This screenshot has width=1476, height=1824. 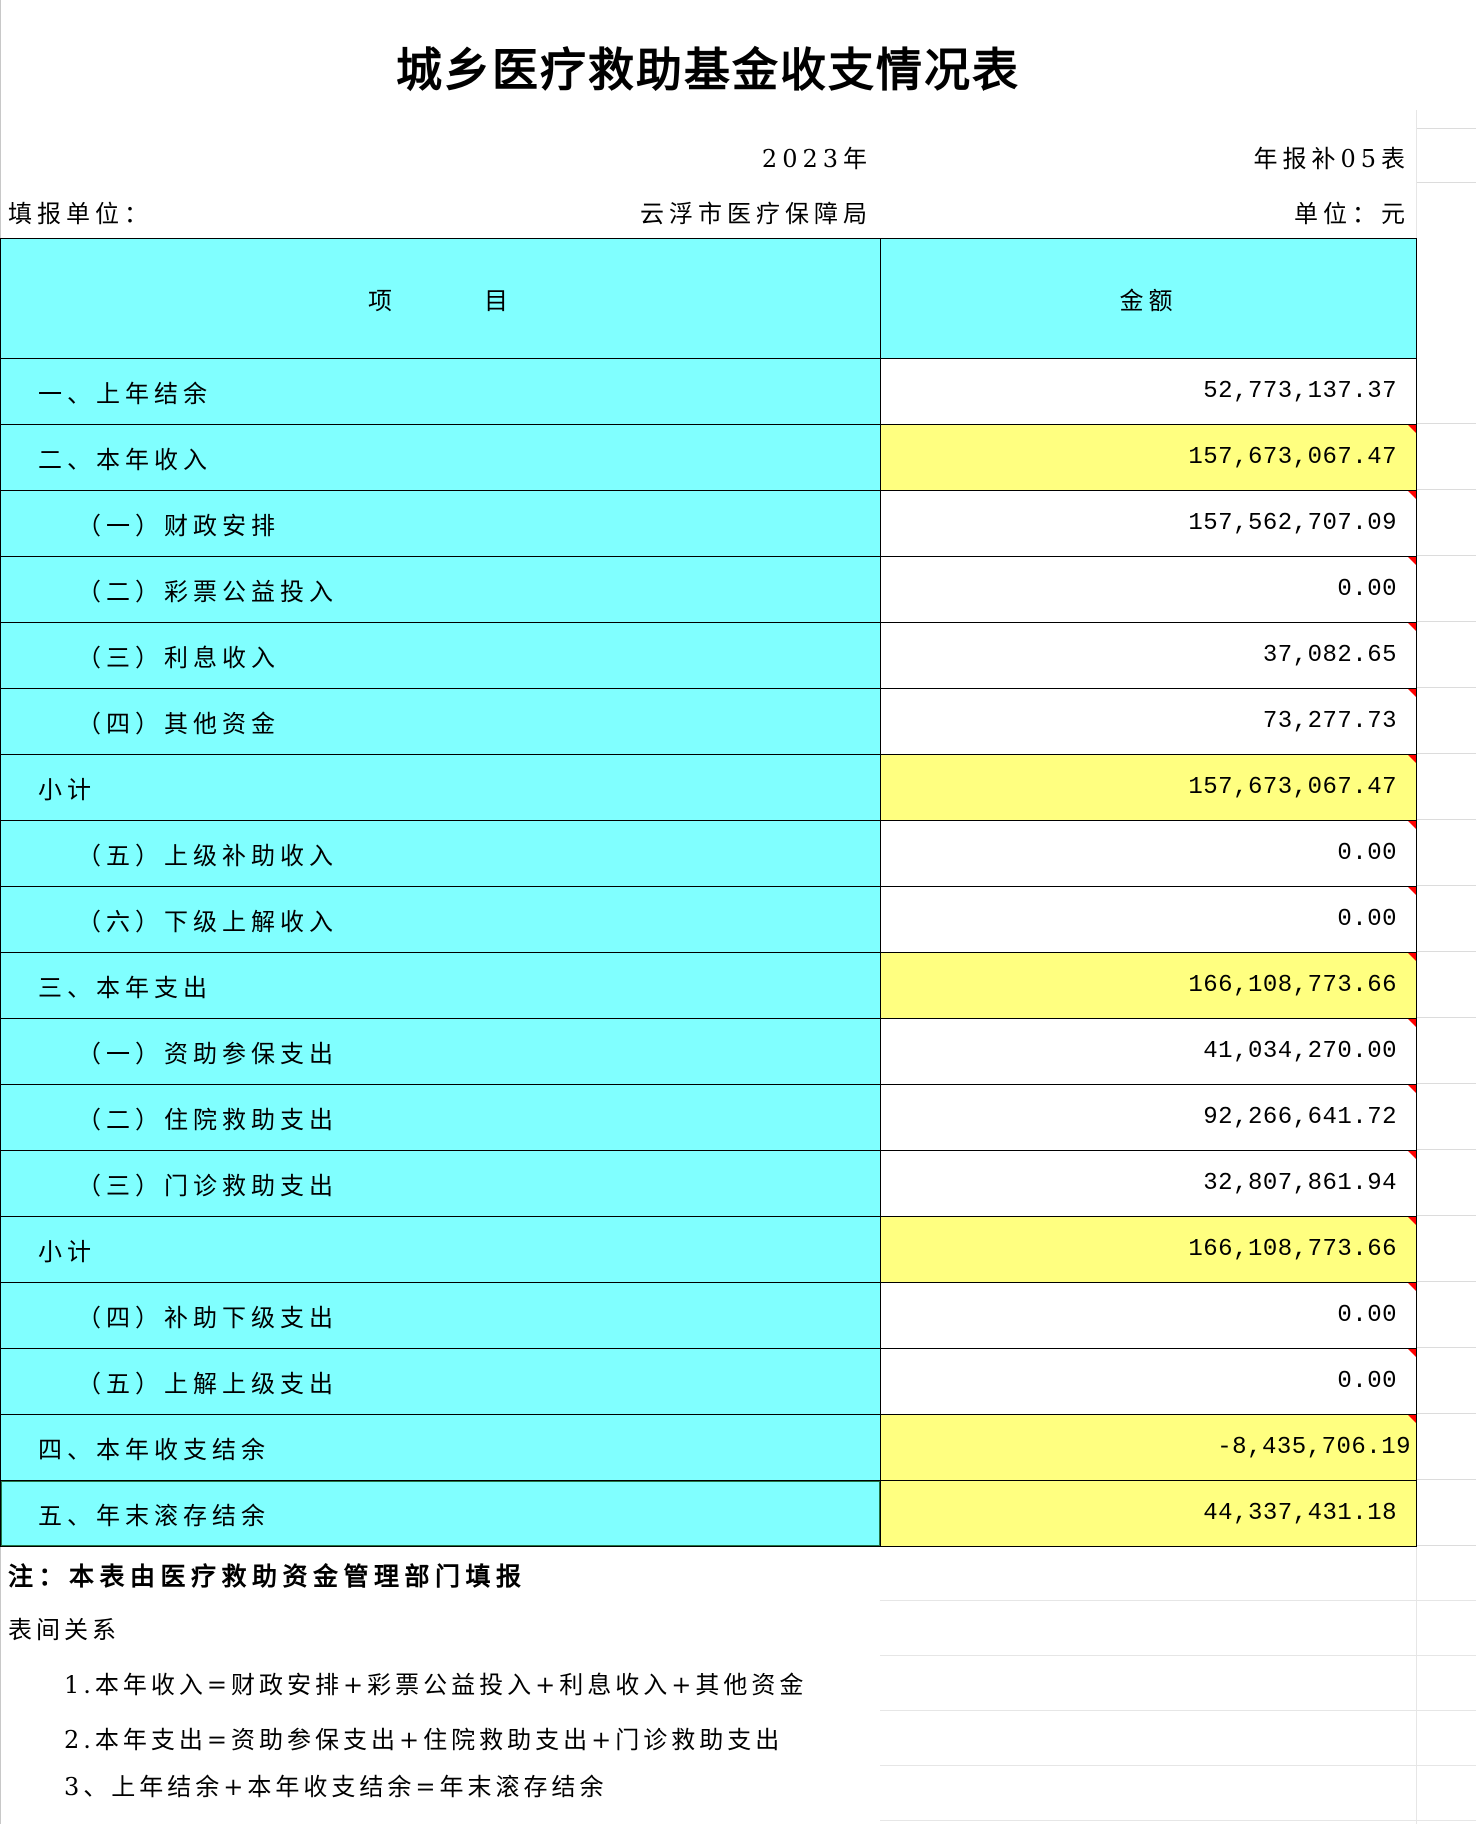 What do you see at coordinates (440, 391) in the screenshot?
I see `item-cell: 一、上年结余` at bounding box center [440, 391].